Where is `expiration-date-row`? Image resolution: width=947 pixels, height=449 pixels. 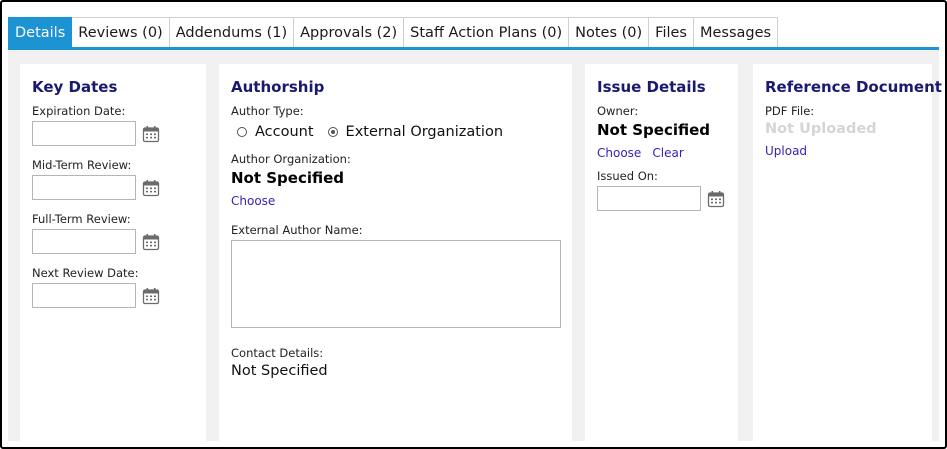 expiration-date-row is located at coordinates (113, 133).